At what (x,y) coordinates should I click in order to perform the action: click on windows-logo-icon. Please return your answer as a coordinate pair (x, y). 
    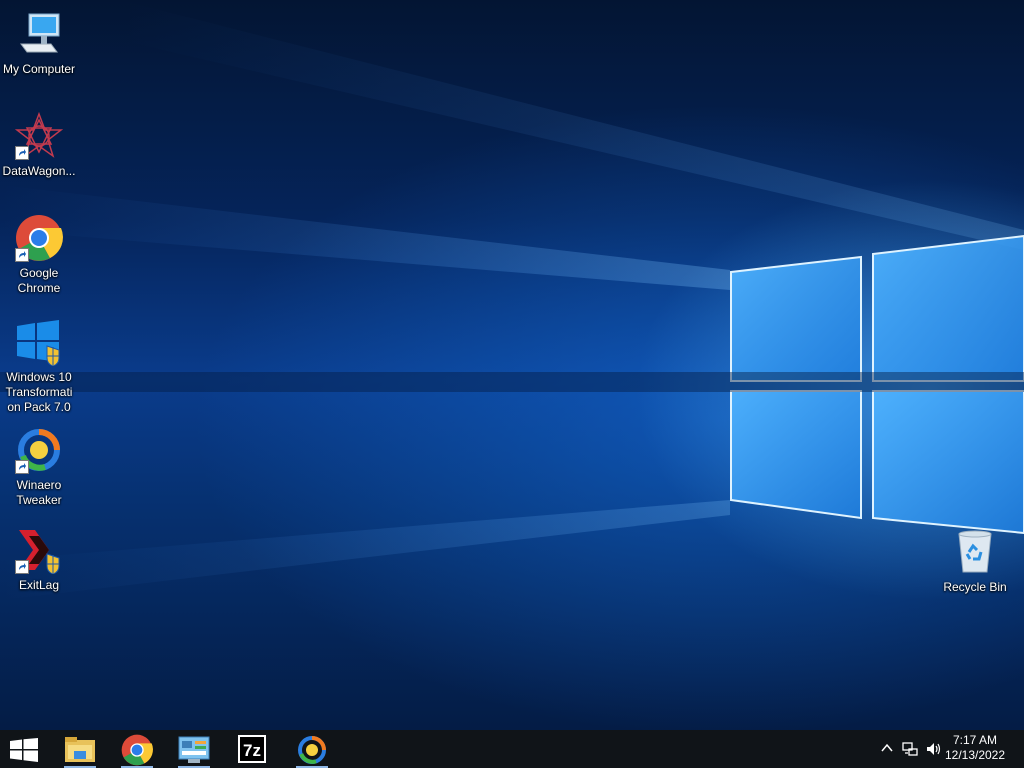
    Looking at the image, I should click on (24, 750).